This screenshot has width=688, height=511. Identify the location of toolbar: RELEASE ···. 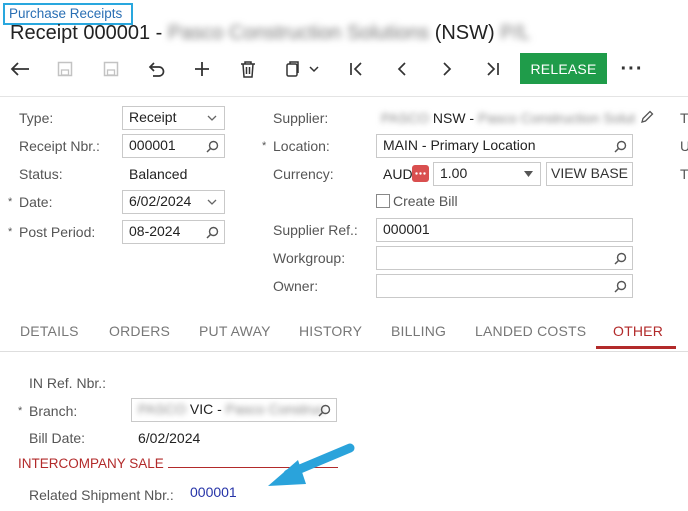
(344, 69).